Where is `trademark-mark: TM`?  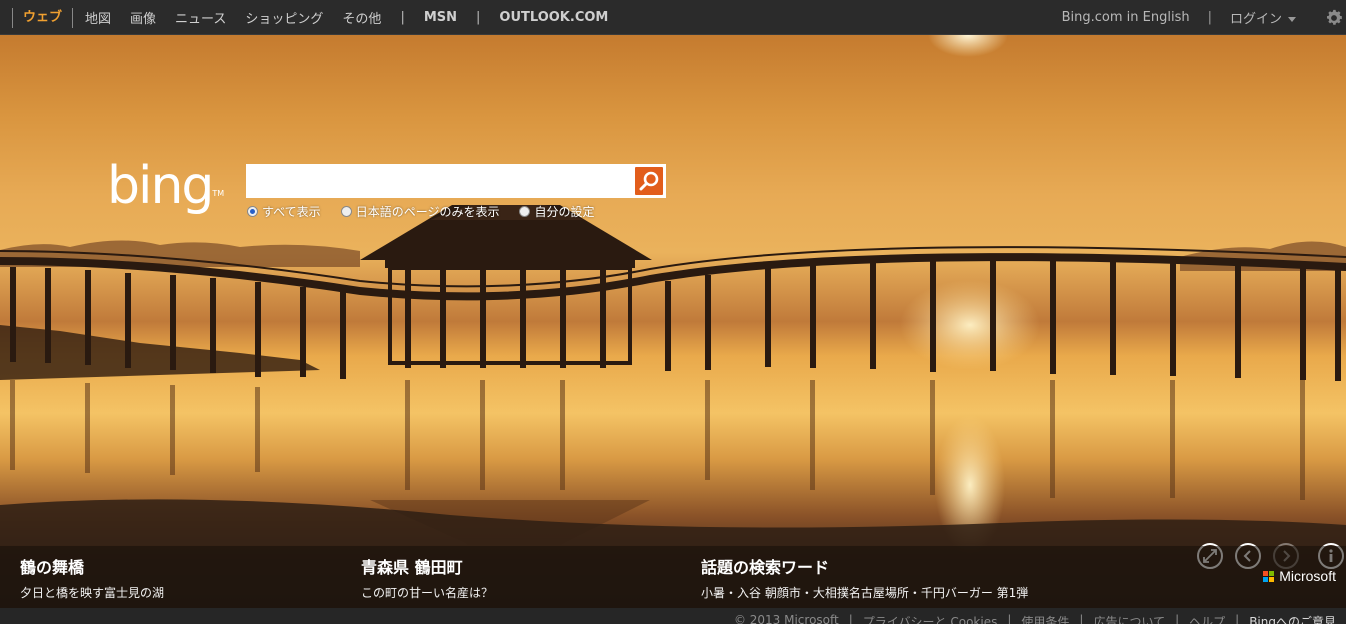 trademark-mark: TM is located at coordinates (218, 193).